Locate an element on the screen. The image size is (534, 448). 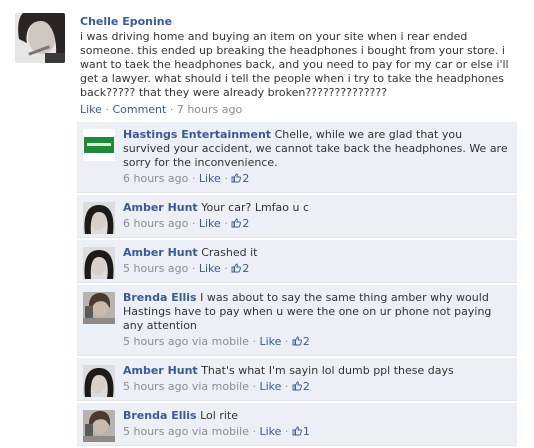
comment-meta: 5 hours ago · Like · 2 is located at coordinates (317, 269).